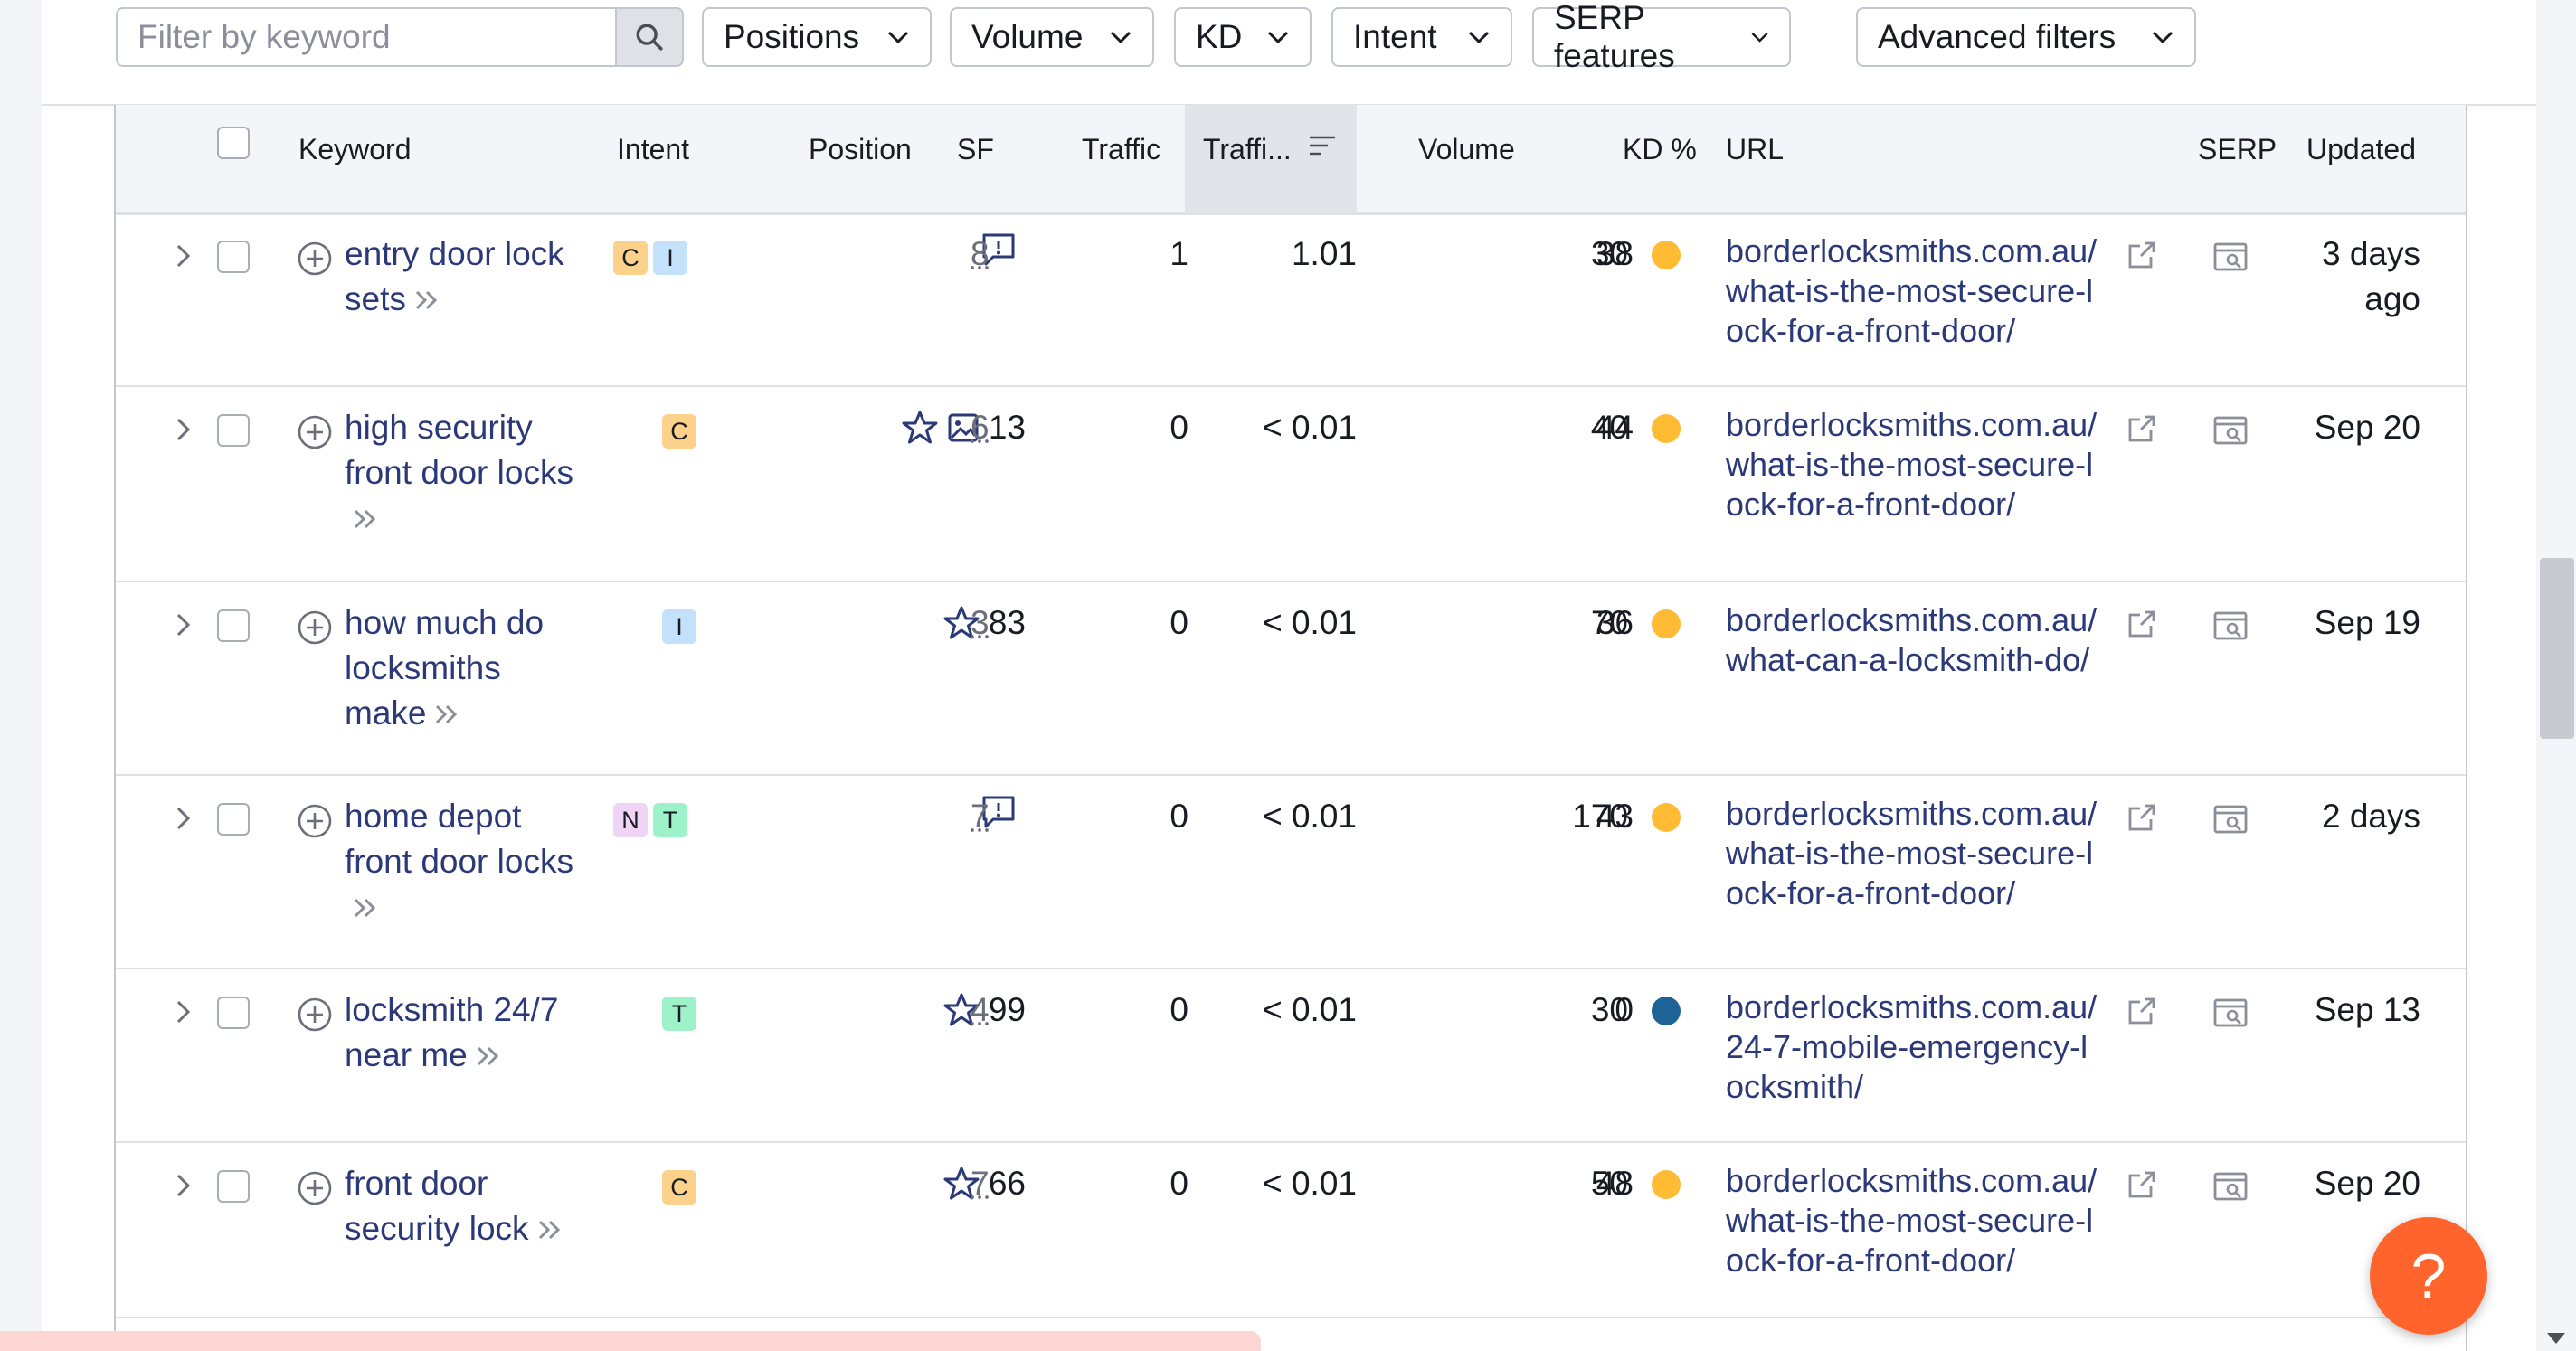 The height and width of the screenshot is (1351, 2576). I want to click on scroll-down-arrow-icon, so click(2556, 1338).